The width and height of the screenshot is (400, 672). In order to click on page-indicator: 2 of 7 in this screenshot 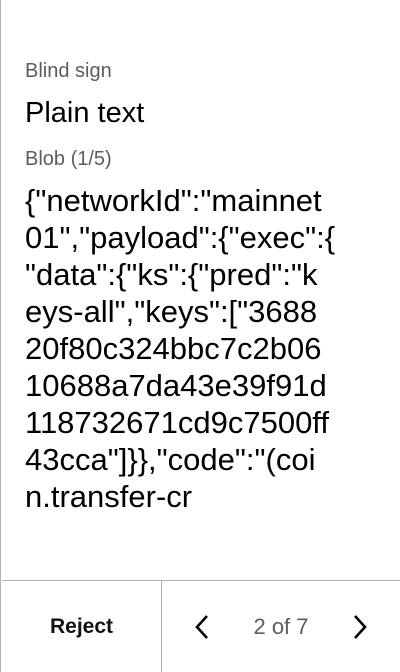, I will do `click(281, 626)`.